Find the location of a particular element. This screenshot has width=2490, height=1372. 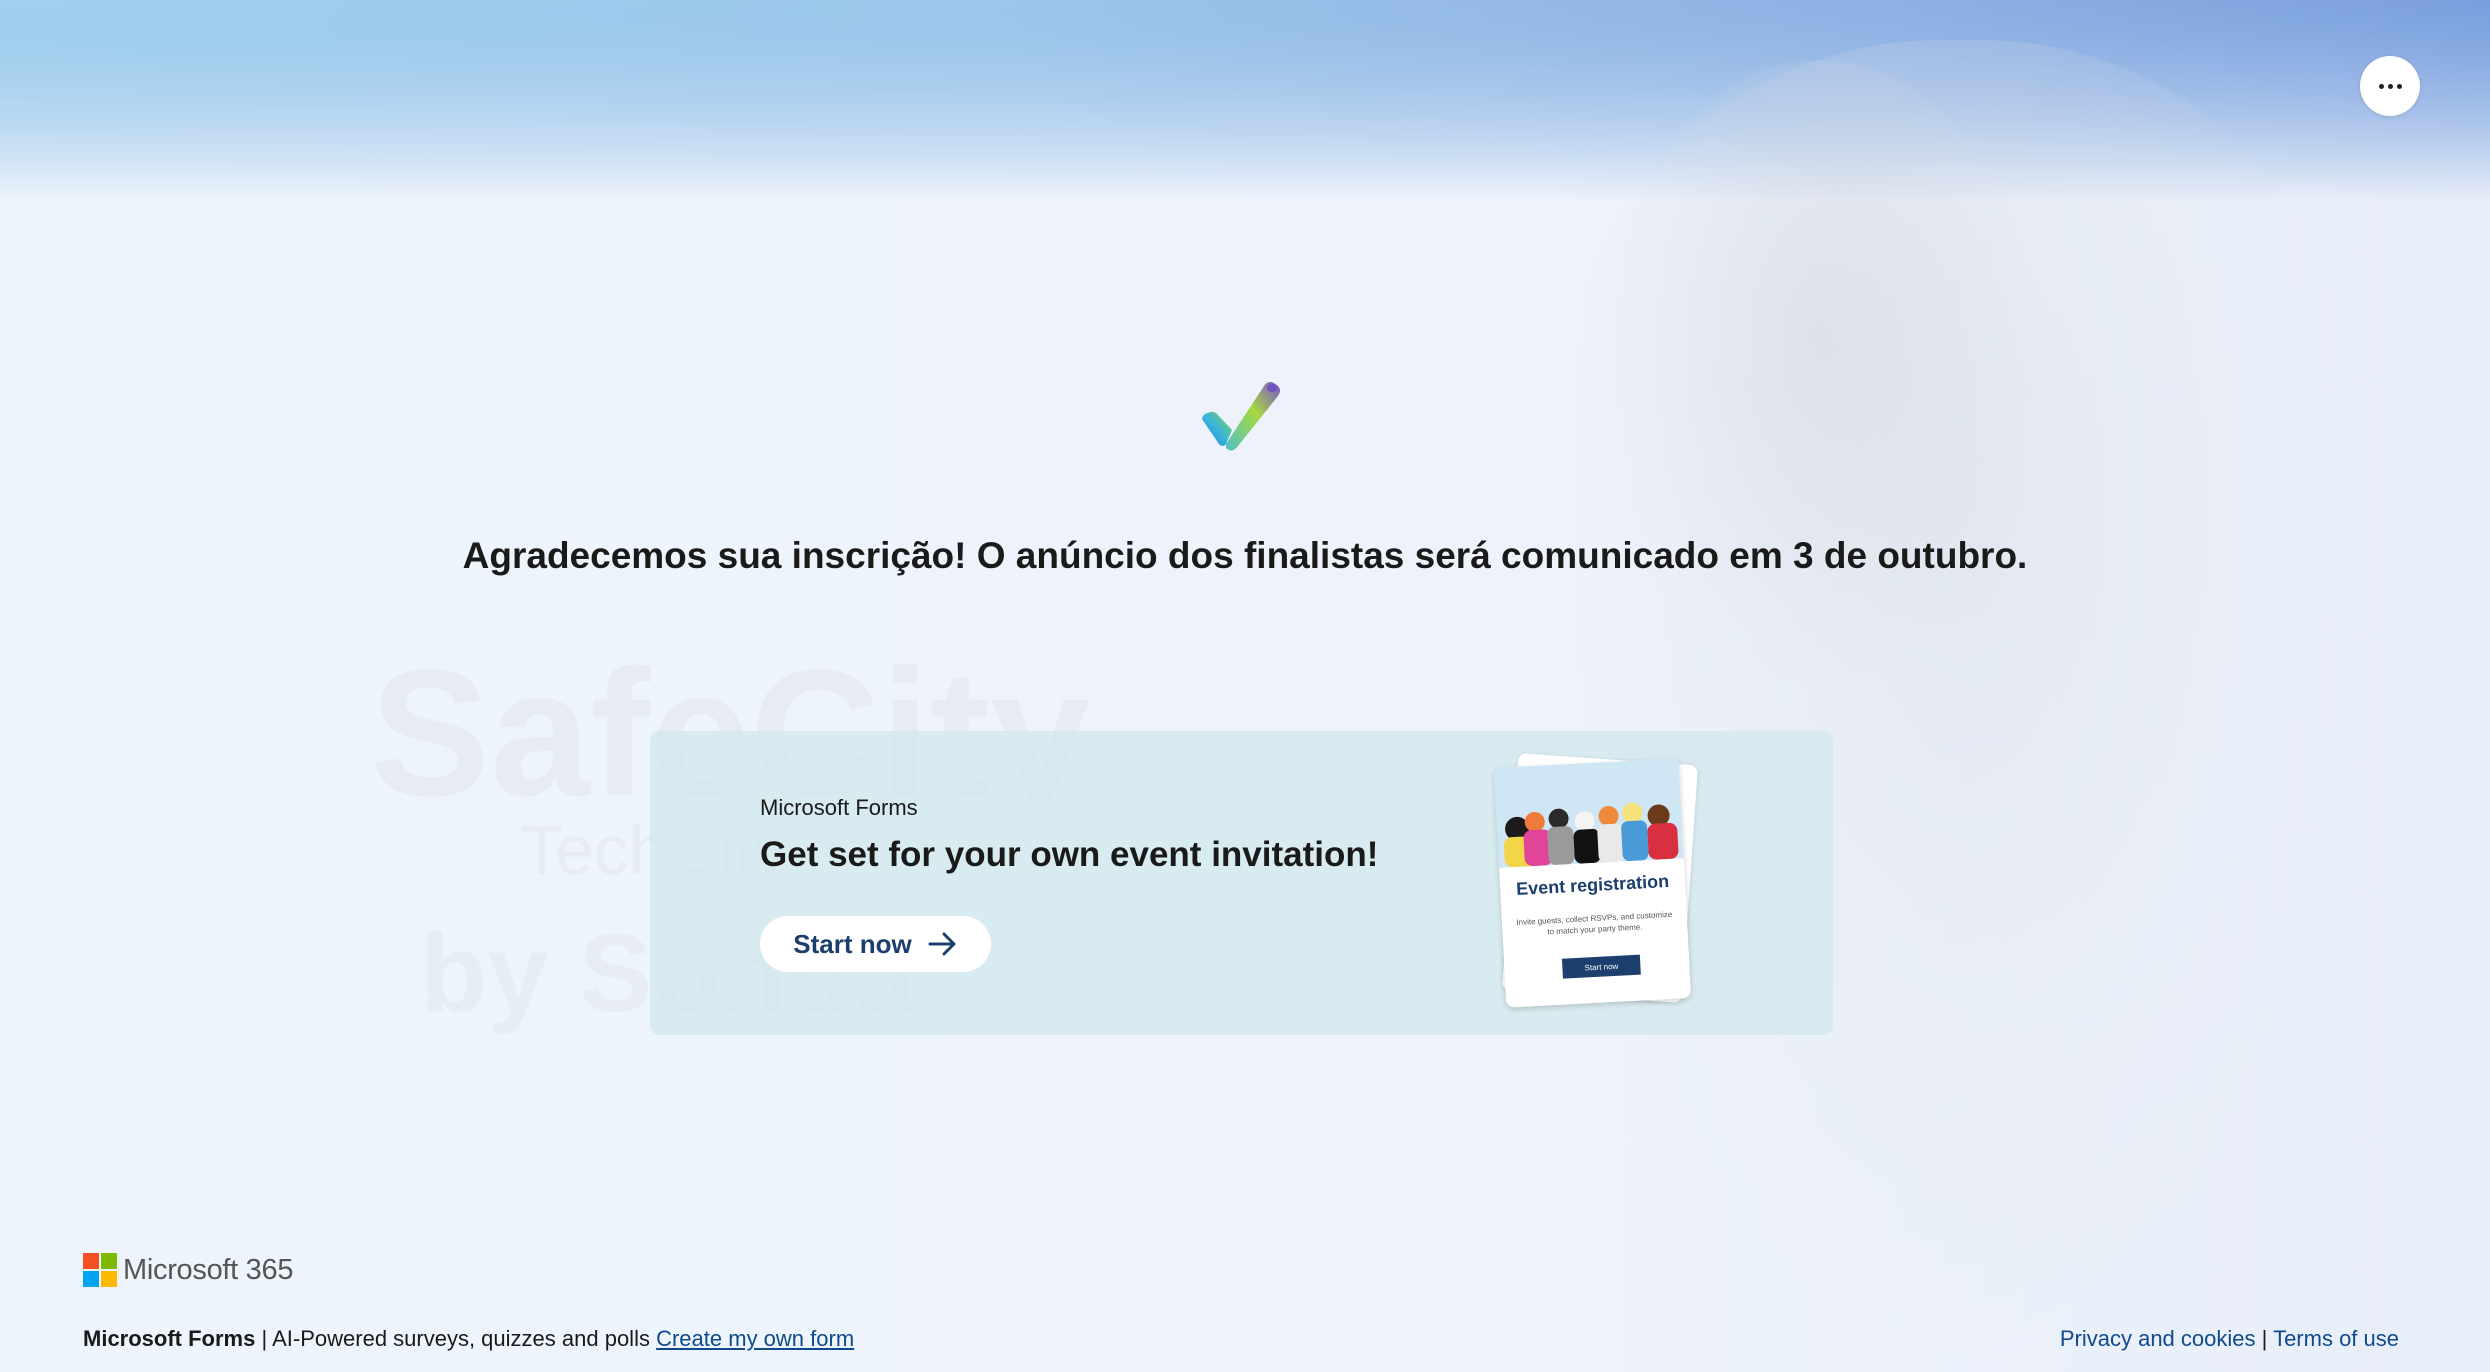

footer-brand: Microsoft Forms is located at coordinates (169, 1338).